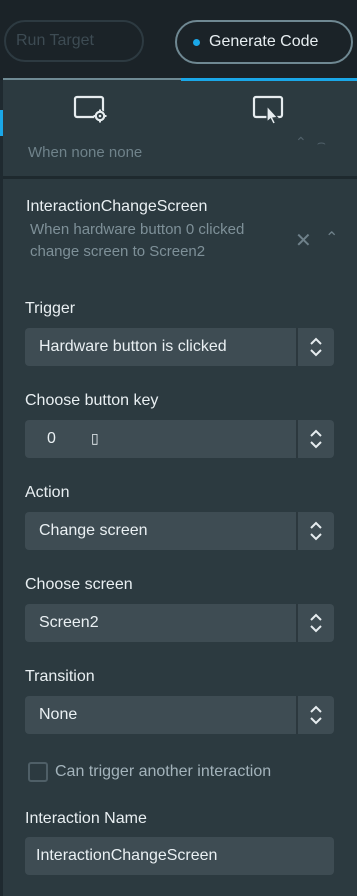  What do you see at coordinates (180, 177) in the screenshot?
I see `card-separator` at bounding box center [180, 177].